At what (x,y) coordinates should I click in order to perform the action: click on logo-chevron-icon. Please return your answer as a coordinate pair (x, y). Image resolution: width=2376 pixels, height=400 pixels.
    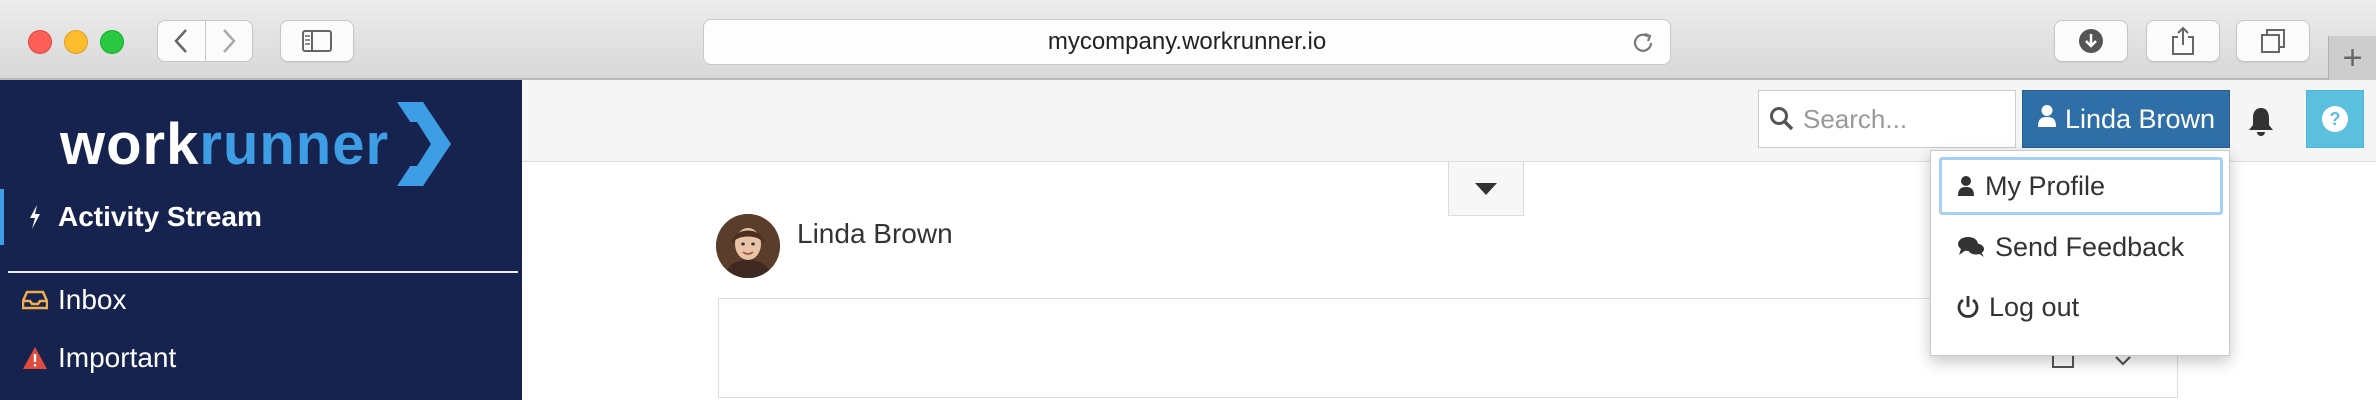
    Looking at the image, I should click on (424, 144).